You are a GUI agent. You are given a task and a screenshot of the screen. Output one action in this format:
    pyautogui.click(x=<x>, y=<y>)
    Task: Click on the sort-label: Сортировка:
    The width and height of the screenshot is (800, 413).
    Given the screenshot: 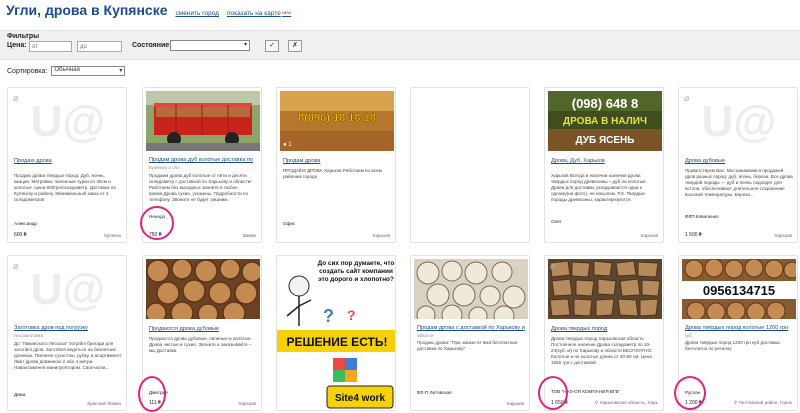 What is the action you would take?
    pyautogui.click(x=27, y=71)
    